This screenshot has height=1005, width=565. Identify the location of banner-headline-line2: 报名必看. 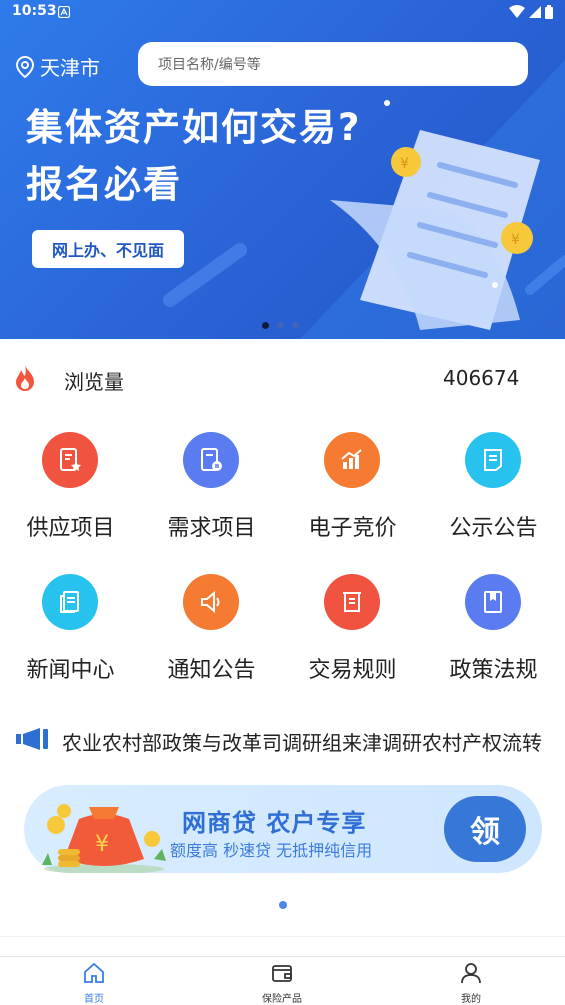
(104, 184).